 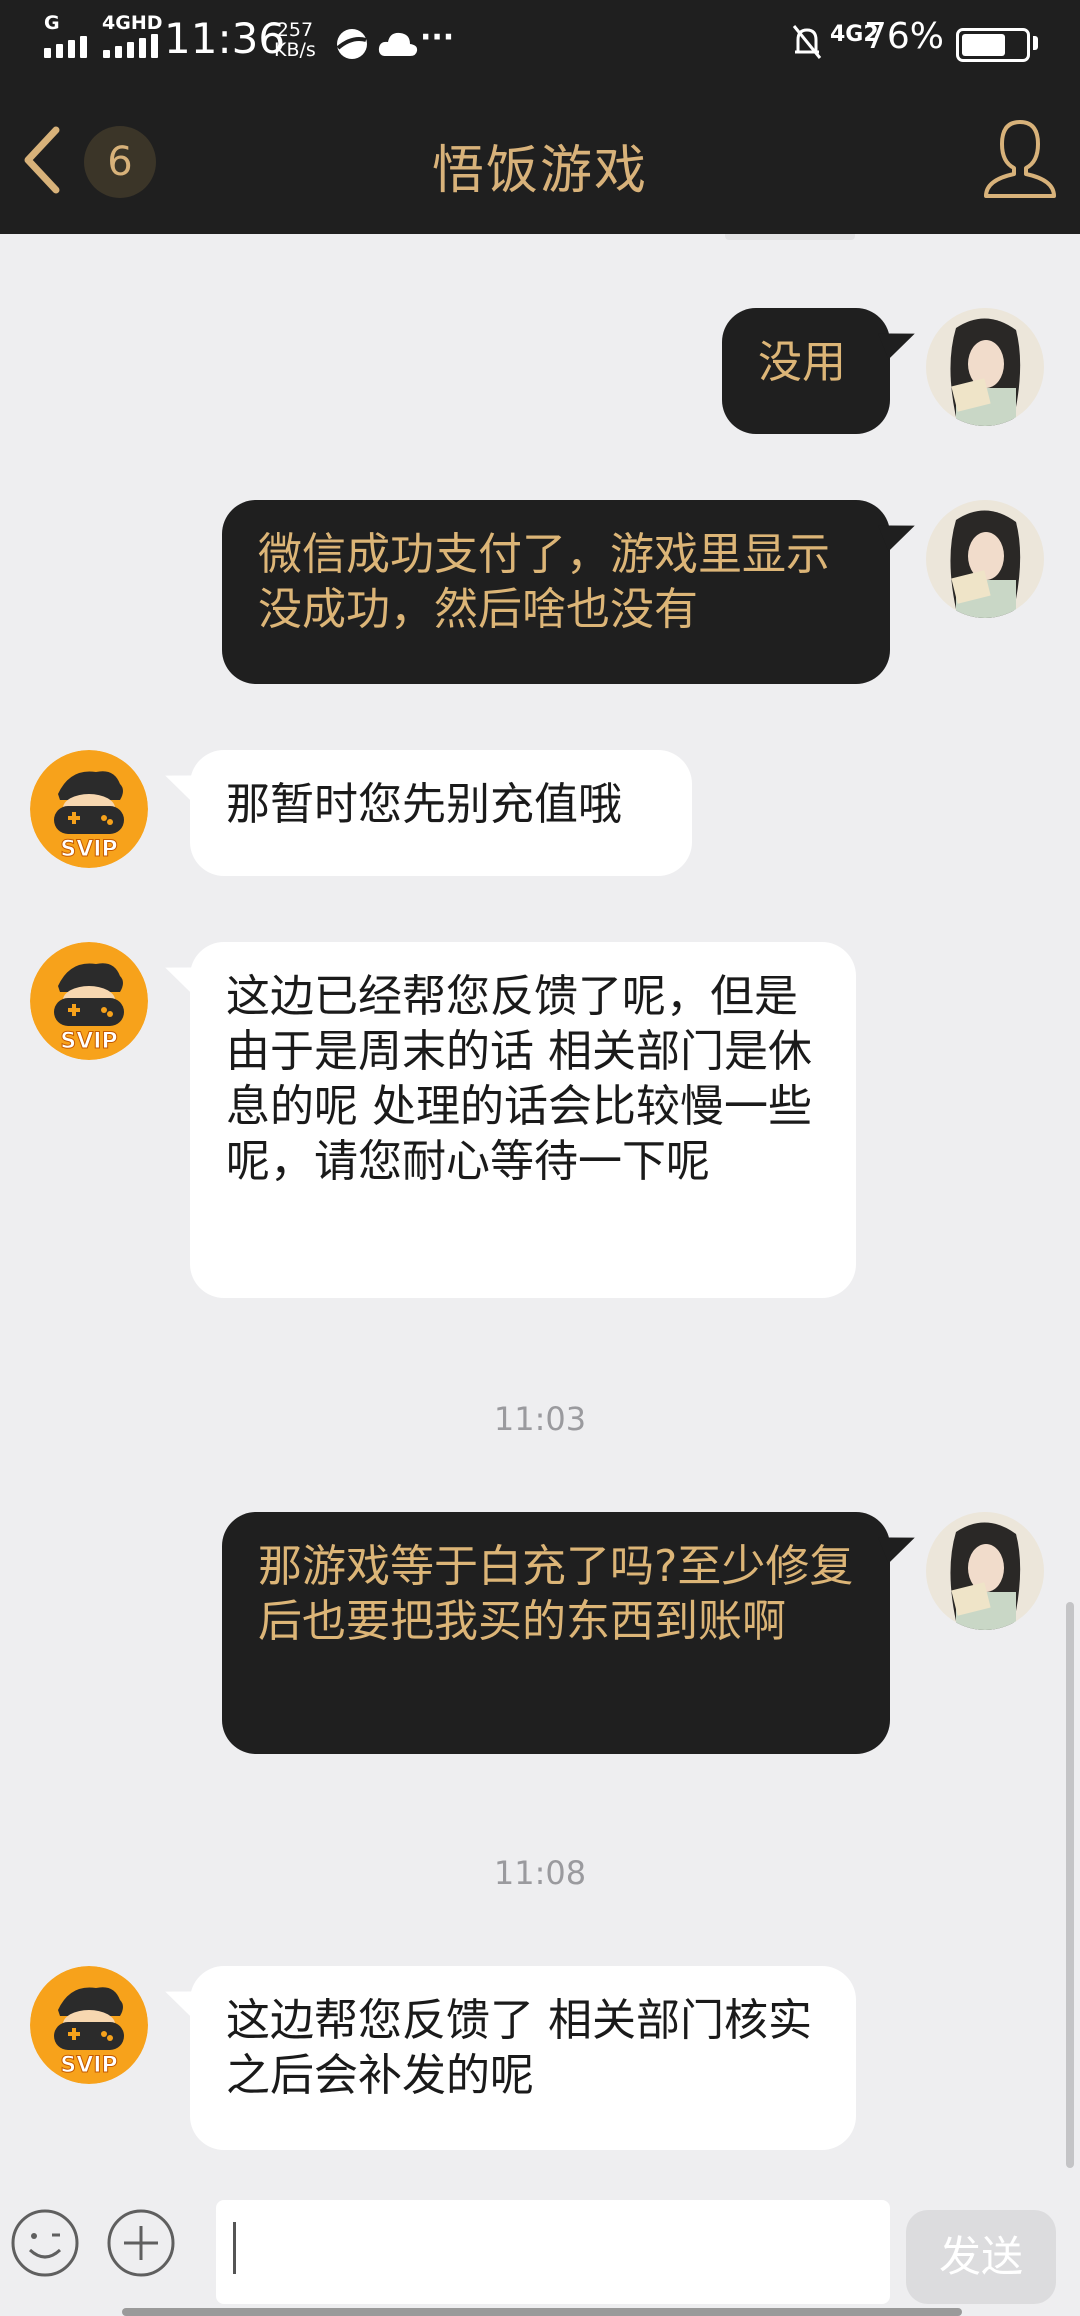 I want to click on service-message-bubble: 这边帮您反馈了 相关部门核实之后会补发的呢, so click(x=523, y=2058).